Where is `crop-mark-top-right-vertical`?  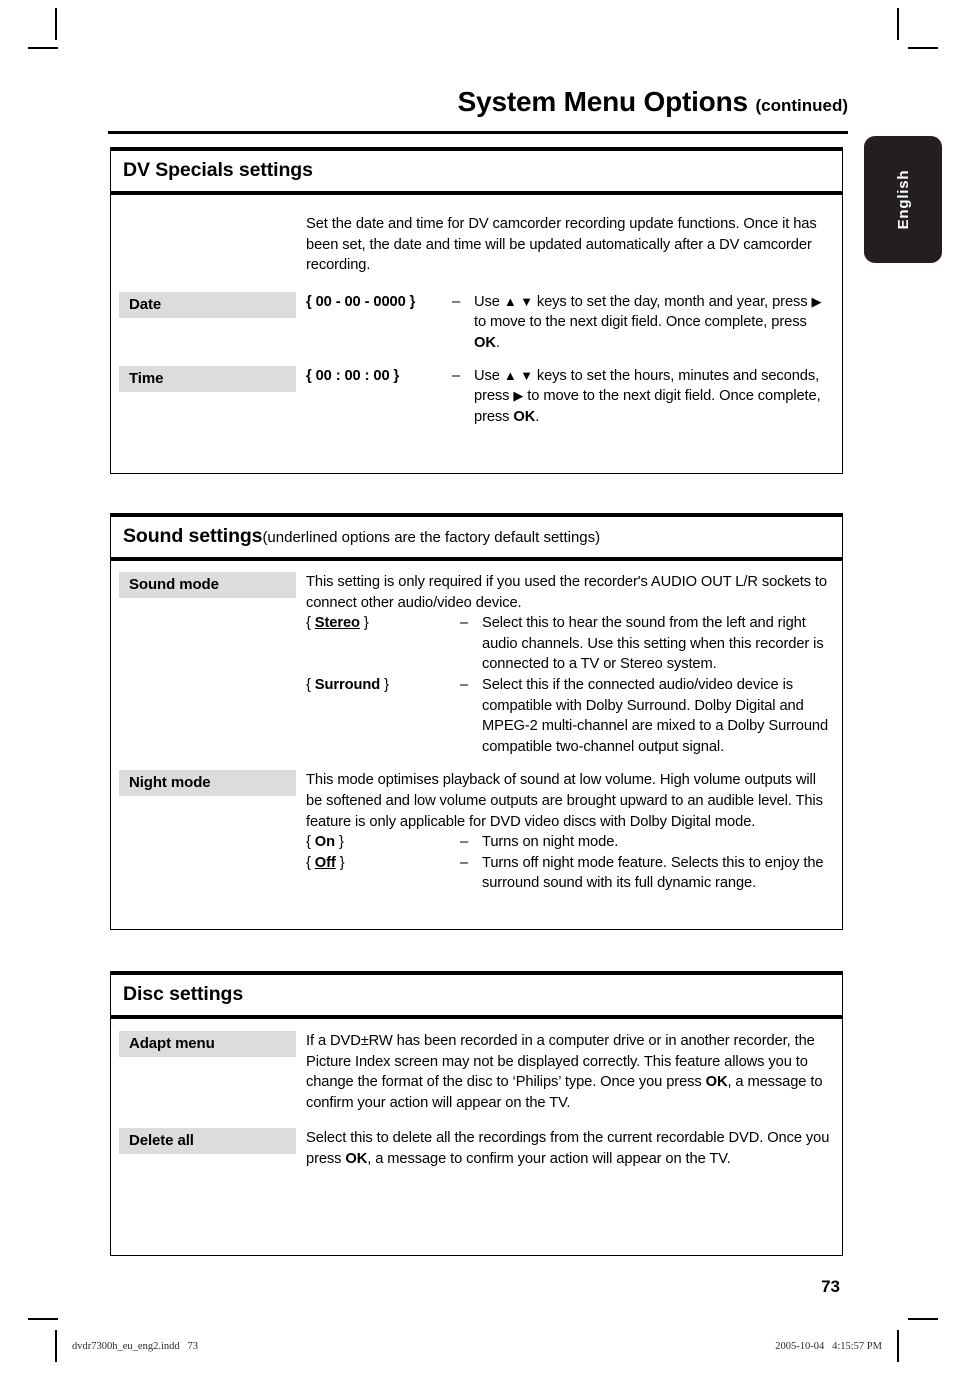 crop-mark-top-right-vertical is located at coordinates (898, 24).